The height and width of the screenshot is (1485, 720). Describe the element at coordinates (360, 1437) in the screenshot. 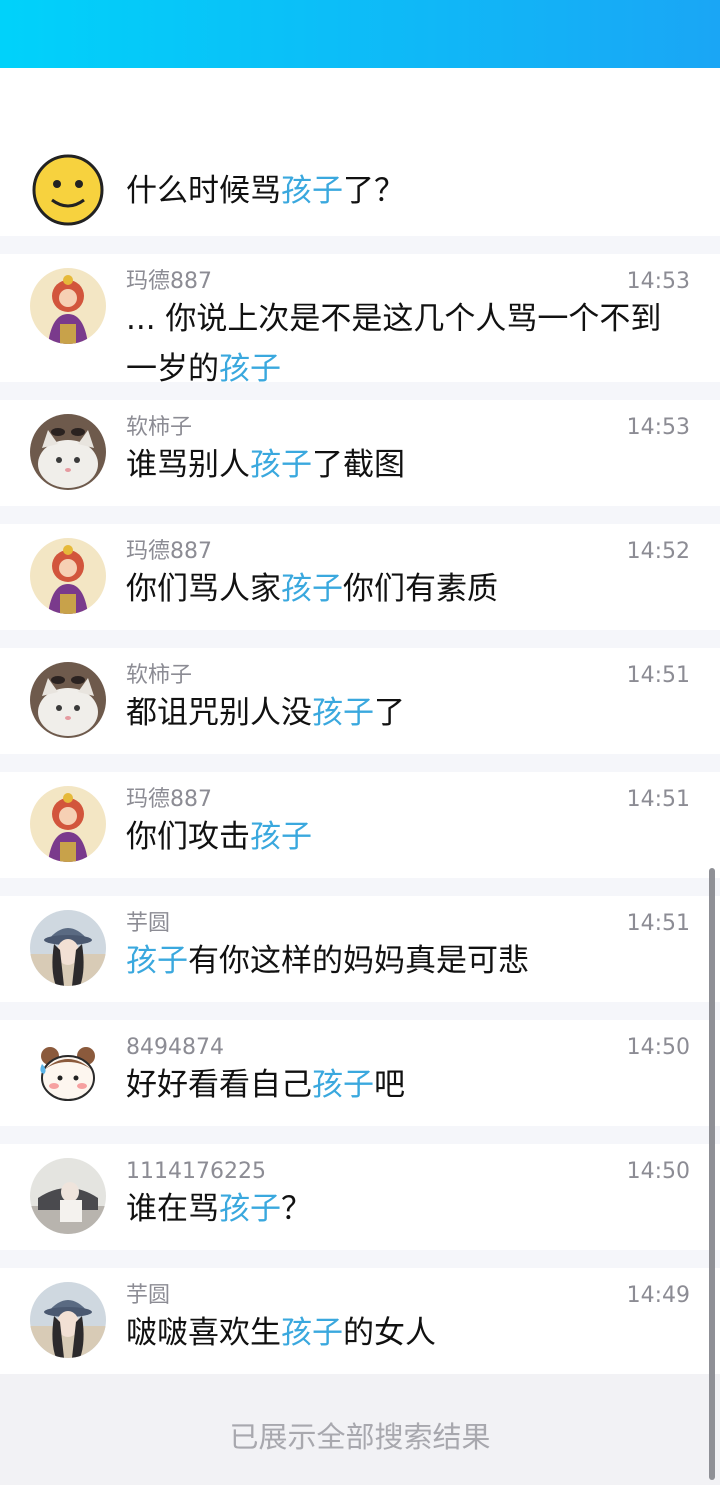

I see `all-results-shown-label: 已展示全部搜索结果` at that location.